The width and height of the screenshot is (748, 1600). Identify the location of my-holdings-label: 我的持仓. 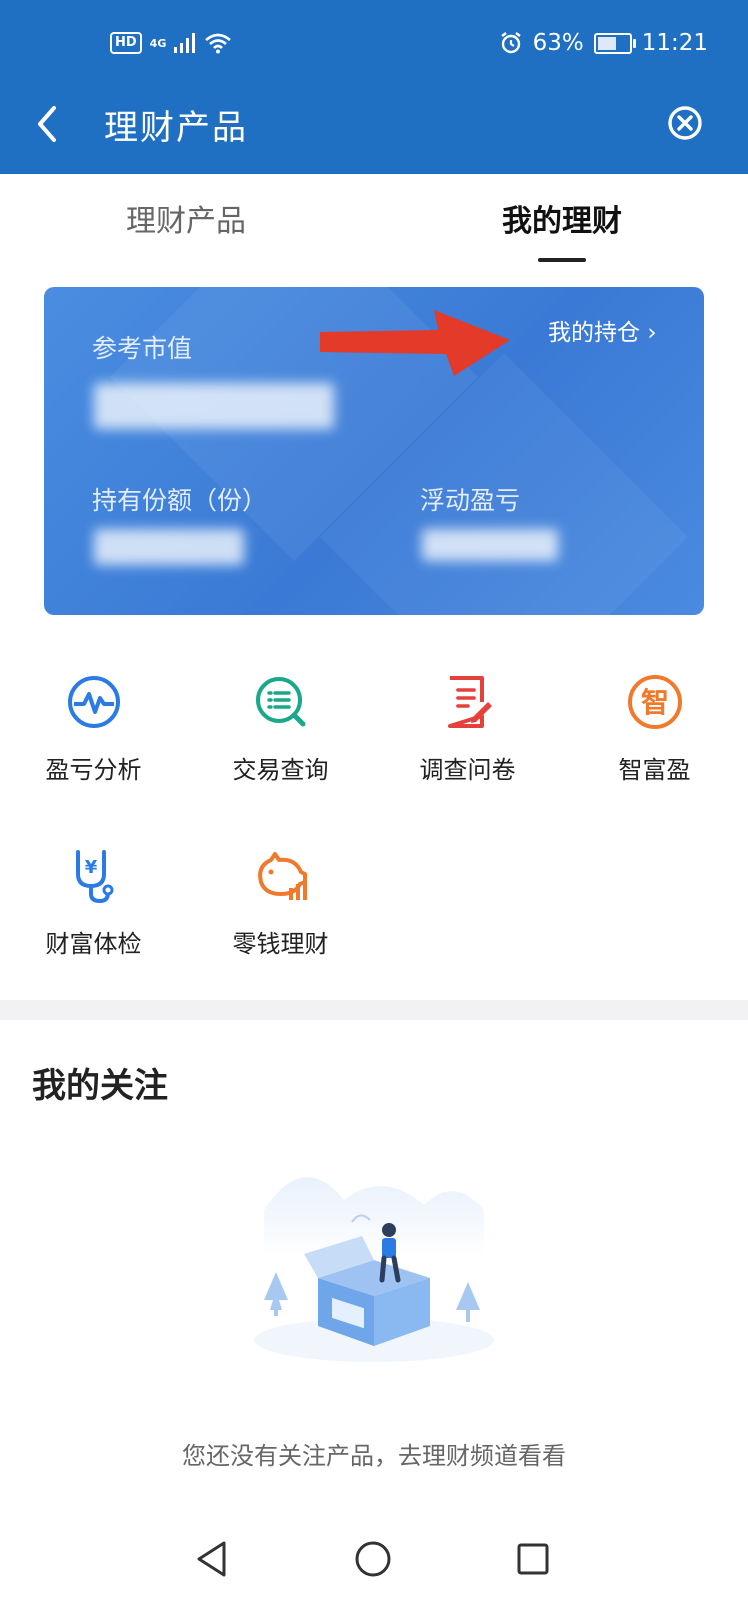
(594, 333).